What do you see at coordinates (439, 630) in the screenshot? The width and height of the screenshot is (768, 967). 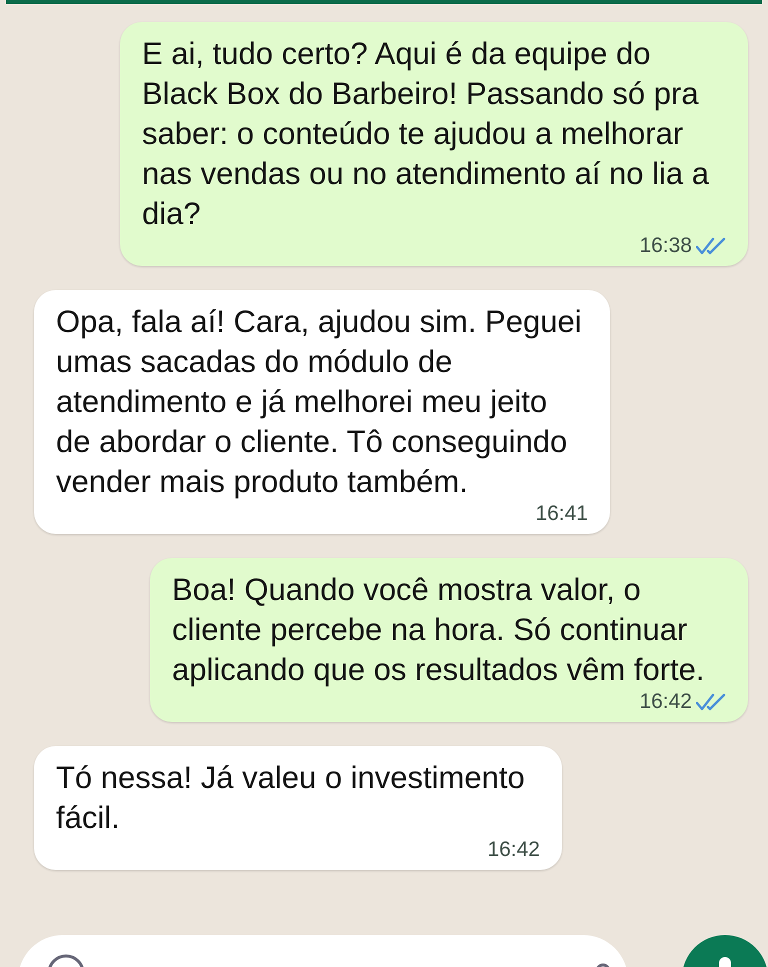 I see `message-text: Boa! Quando você mostra valor, o cliente percebe na hora. Só continuar aplicando que os resultados vêm forte.` at bounding box center [439, 630].